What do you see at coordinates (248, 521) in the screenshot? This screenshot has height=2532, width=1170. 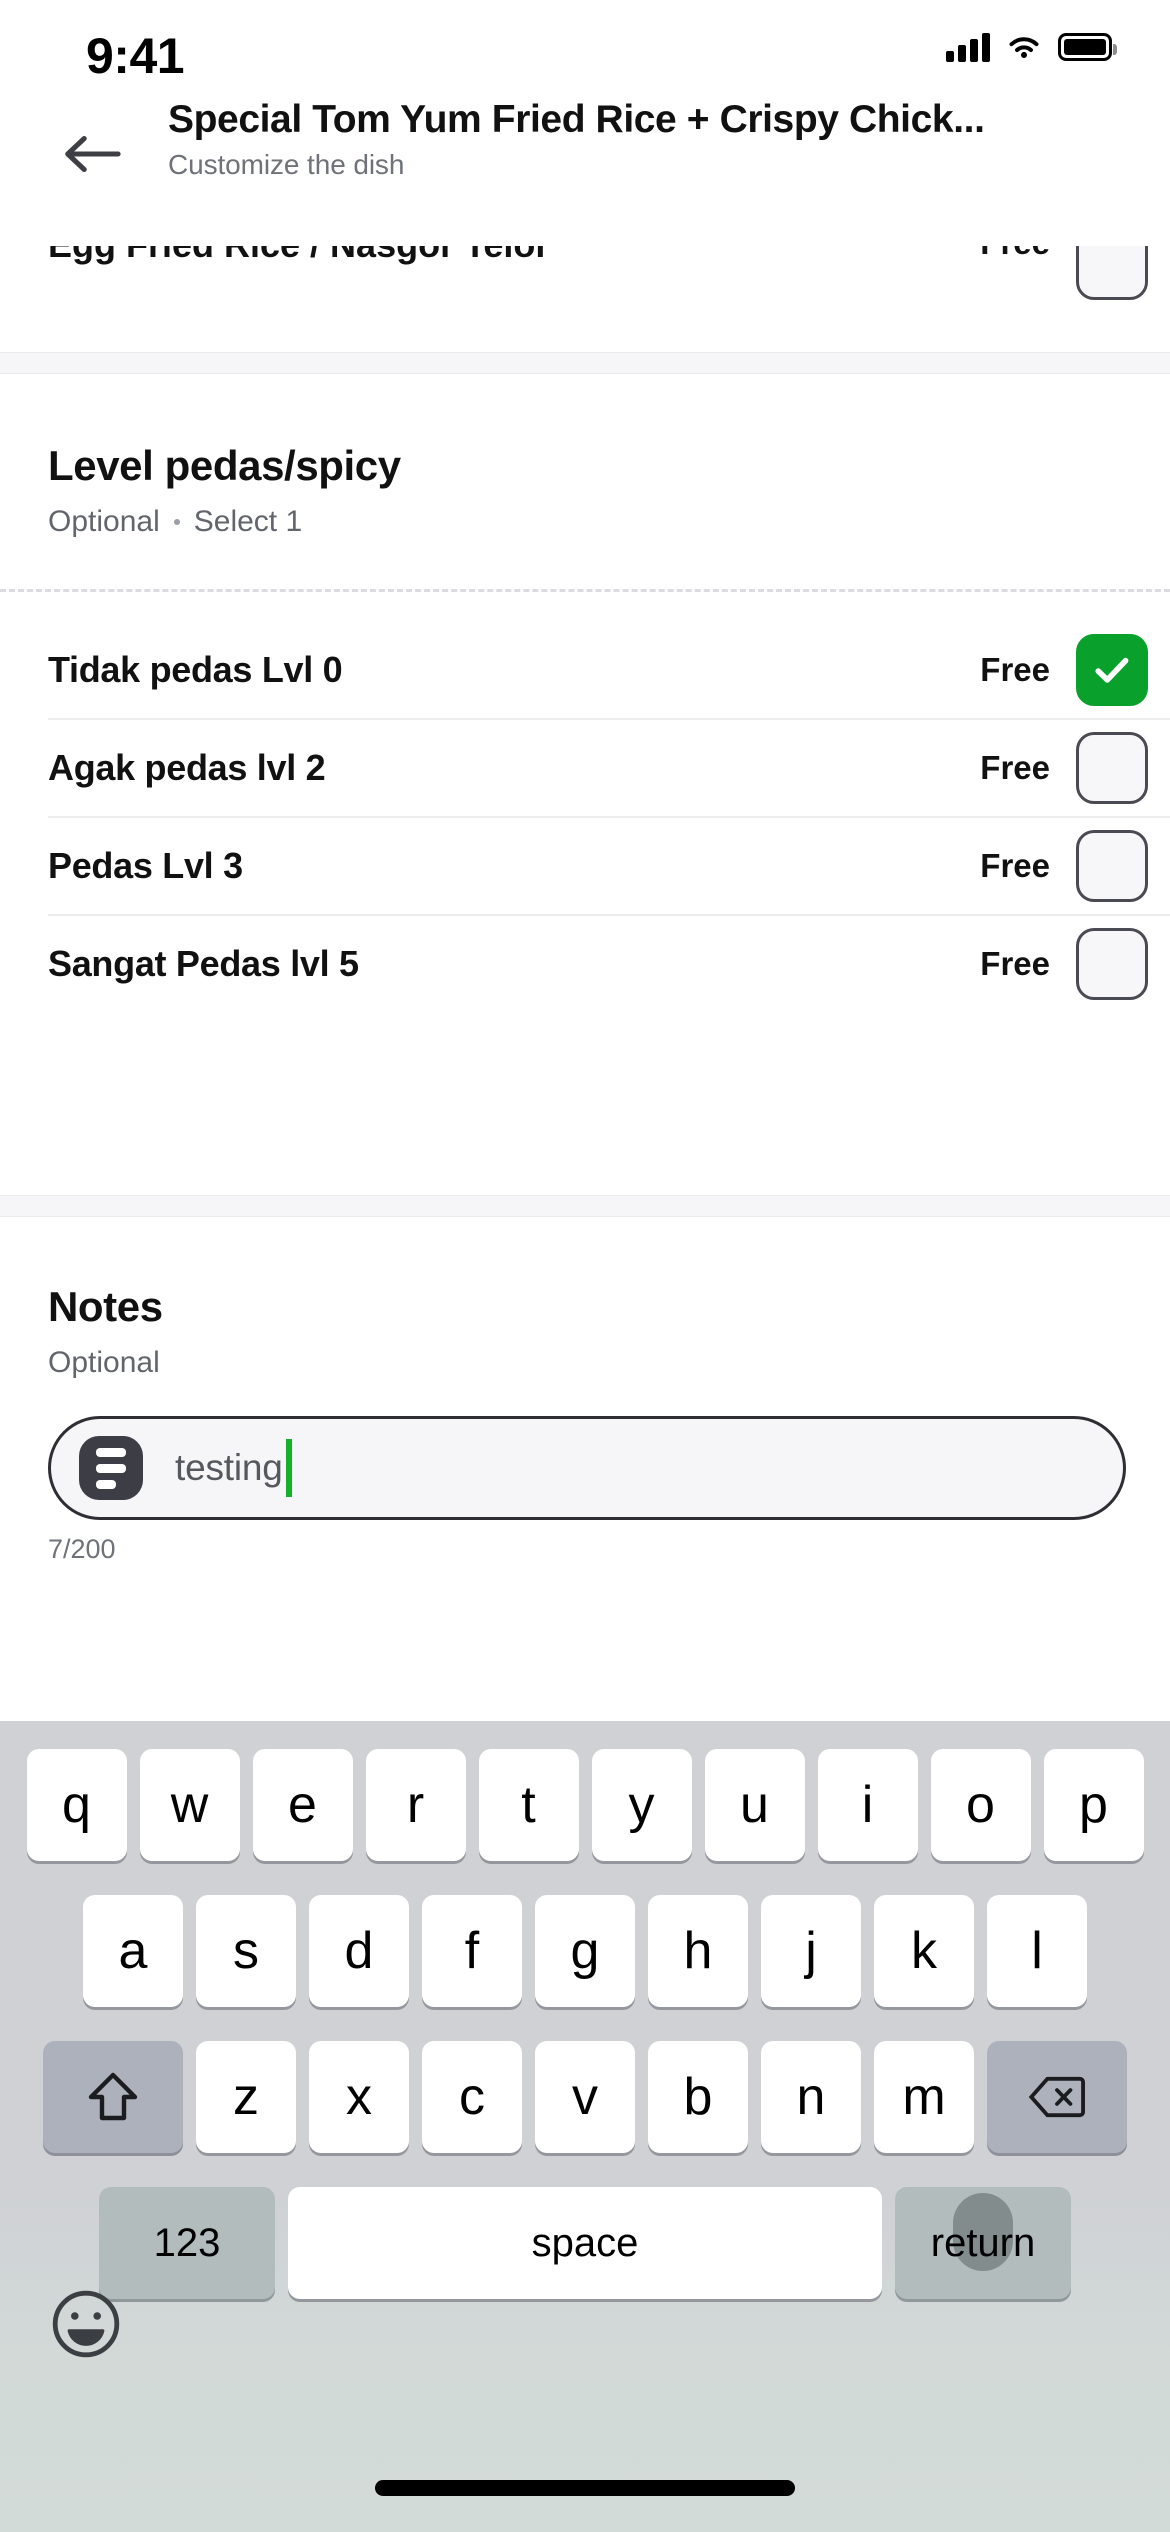 I see `spicy-select-count-label: Select 1` at bounding box center [248, 521].